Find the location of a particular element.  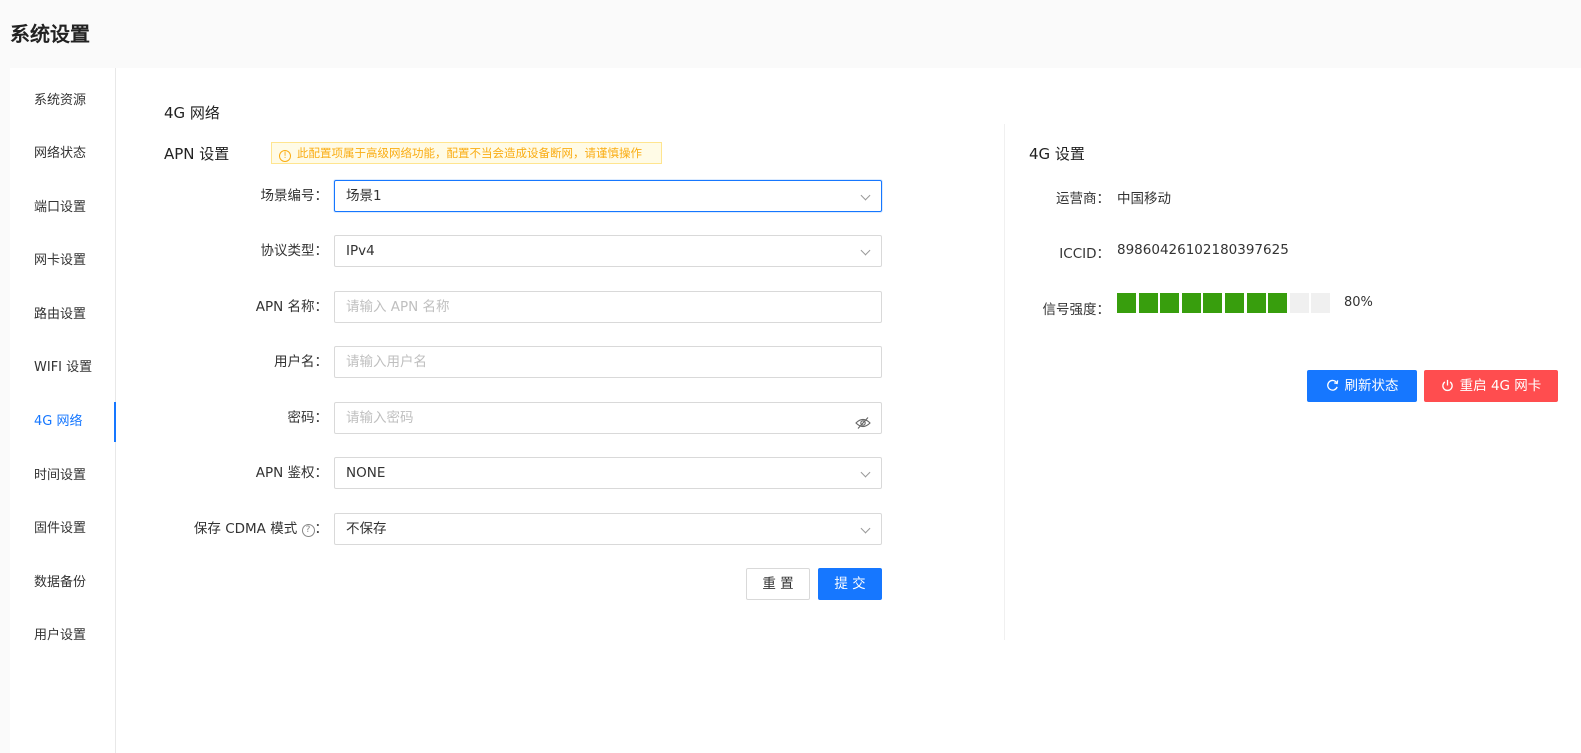

scene-label: 场景编号： is located at coordinates (294, 196).